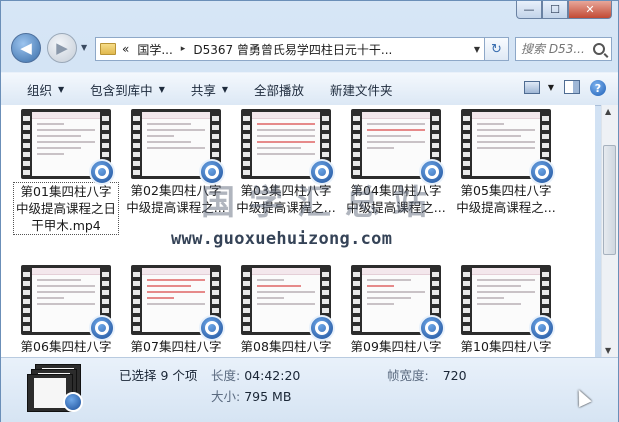 The image size is (619, 422). What do you see at coordinates (121, 90) in the screenshot?
I see `include-in-library-label: 包含到库中` at bounding box center [121, 90].